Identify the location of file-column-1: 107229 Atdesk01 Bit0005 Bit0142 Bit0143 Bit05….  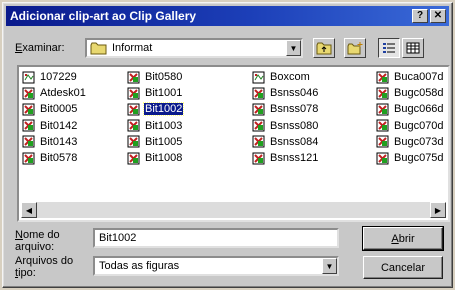
(54, 117).